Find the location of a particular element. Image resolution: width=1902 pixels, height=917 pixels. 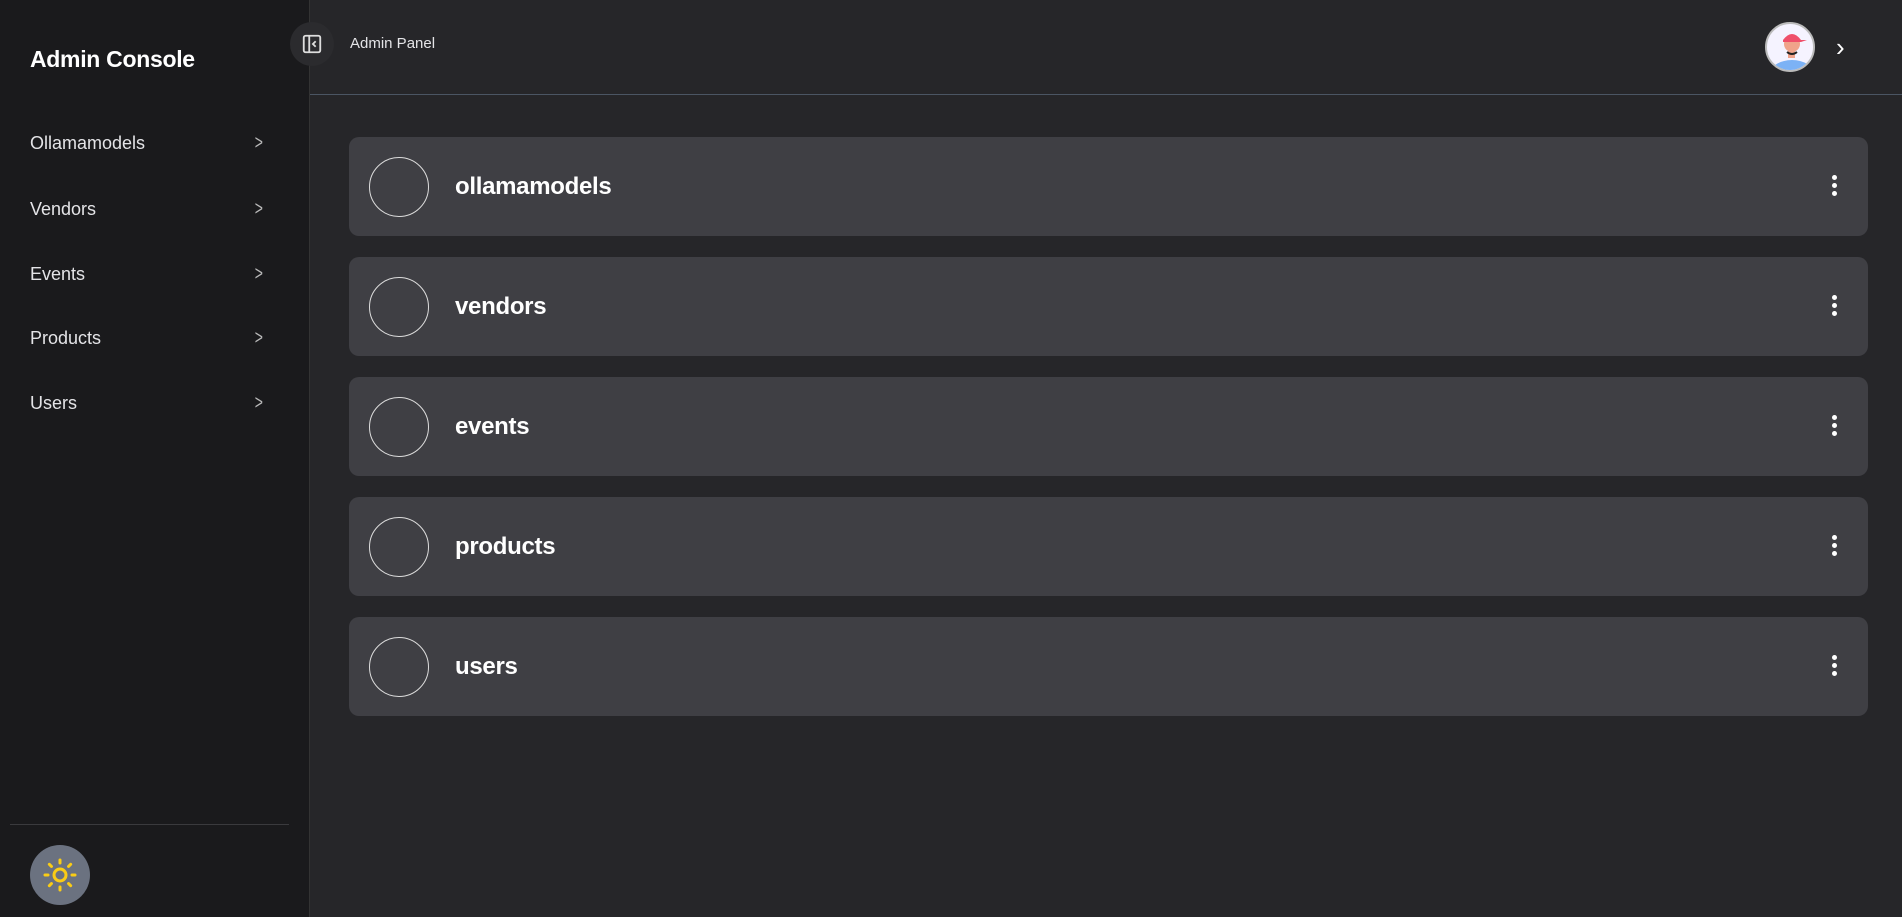

sidebar-item-users: Users > is located at coordinates (147, 403).